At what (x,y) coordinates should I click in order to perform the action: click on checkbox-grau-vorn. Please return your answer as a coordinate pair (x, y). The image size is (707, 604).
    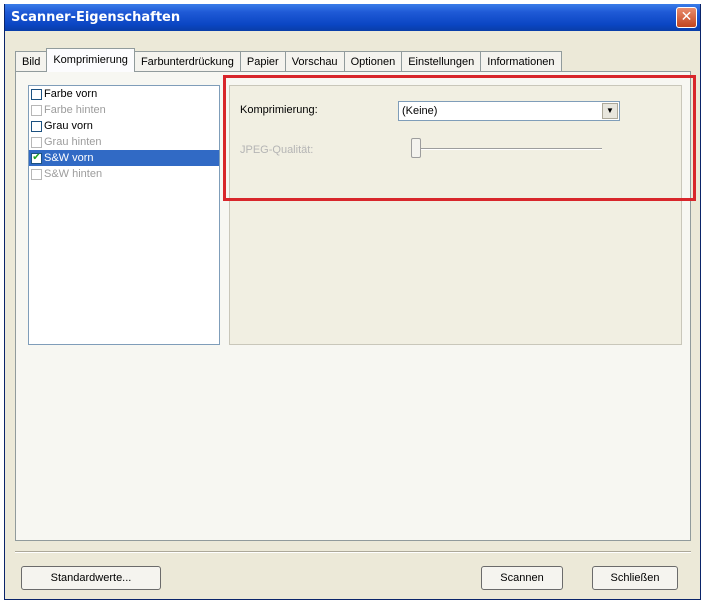
    Looking at the image, I should click on (36, 126).